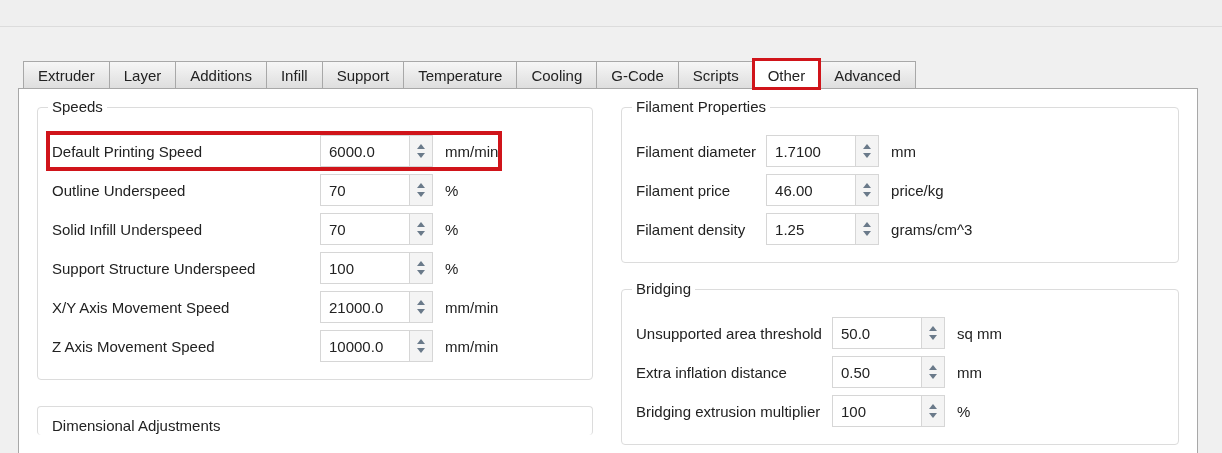  What do you see at coordinates (683, 190) in the screenshot?
I see `field-label: Filament price` at bounding box center [683, 190].